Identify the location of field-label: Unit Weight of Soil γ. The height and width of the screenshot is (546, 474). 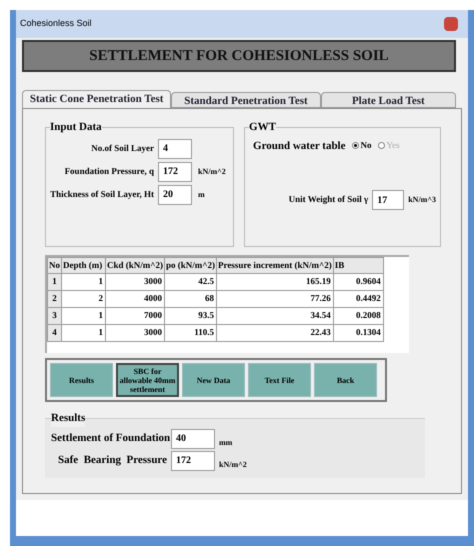
(328, 199).